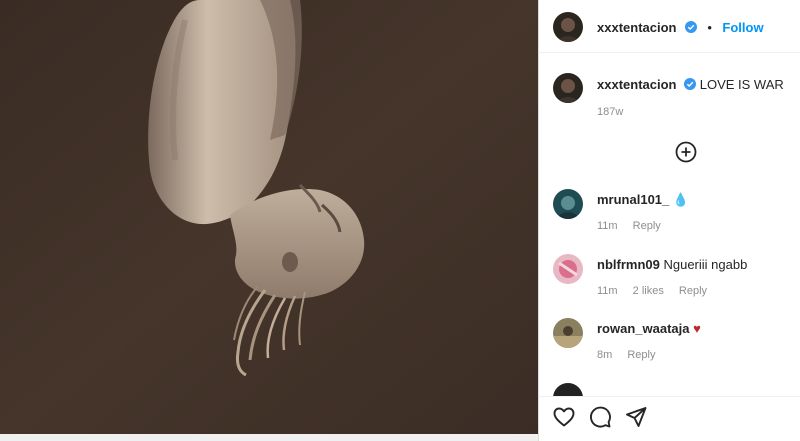  I want to click on comment-text: Ngueriii ngabb, so click(705, 264).